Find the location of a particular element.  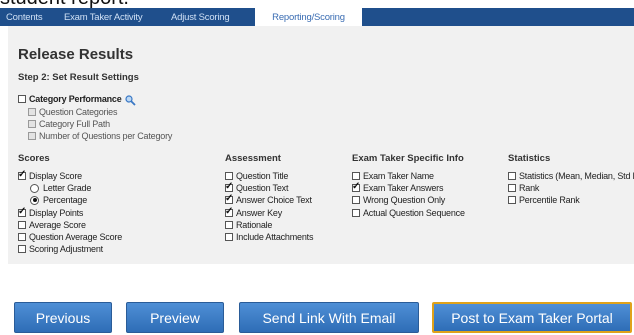

option-label: Include Attachments is located at coordinates (275, 237).